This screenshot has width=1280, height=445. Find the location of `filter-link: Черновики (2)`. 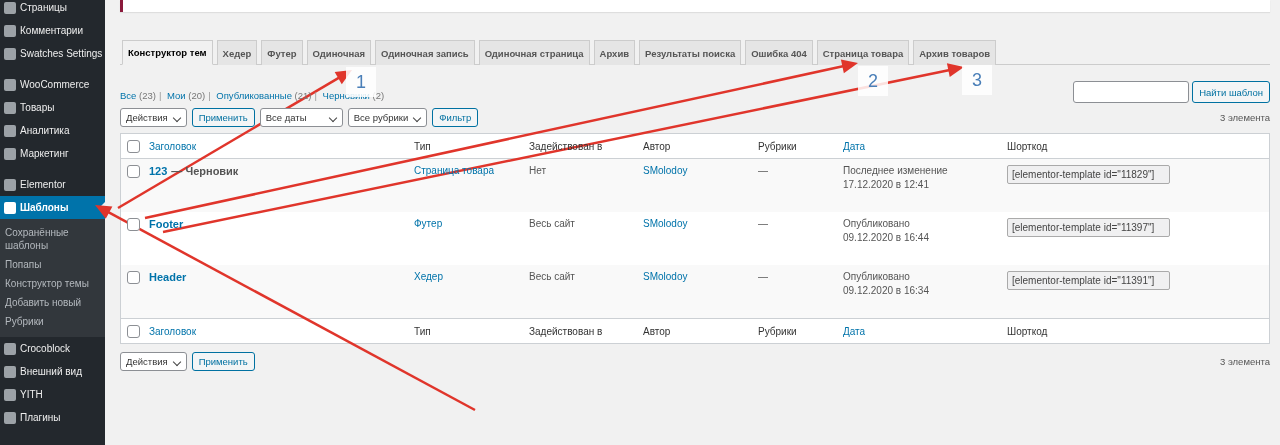

filter-link: Черновики (2) is located at coordinates (353, 95).